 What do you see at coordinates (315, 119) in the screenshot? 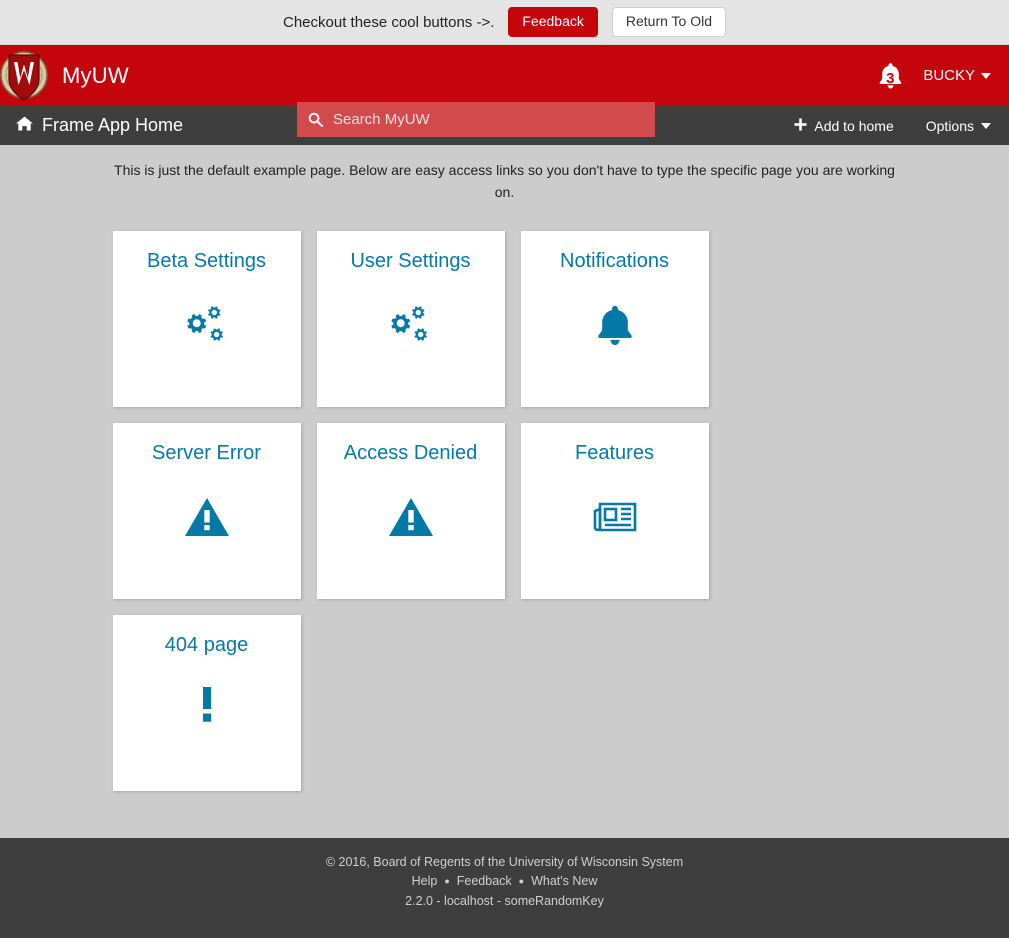
I see `search-icon` at bounding box center [315, 119].